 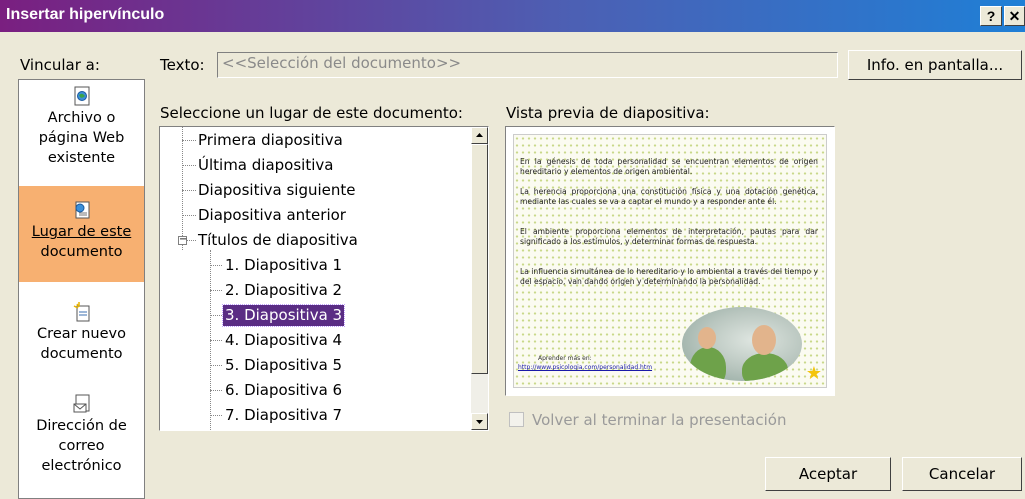 What do you see at coordinates (85, 14) in the screenshot?
I see `window-title: Insertar hipervínculo` at bounding box center [85, 14].